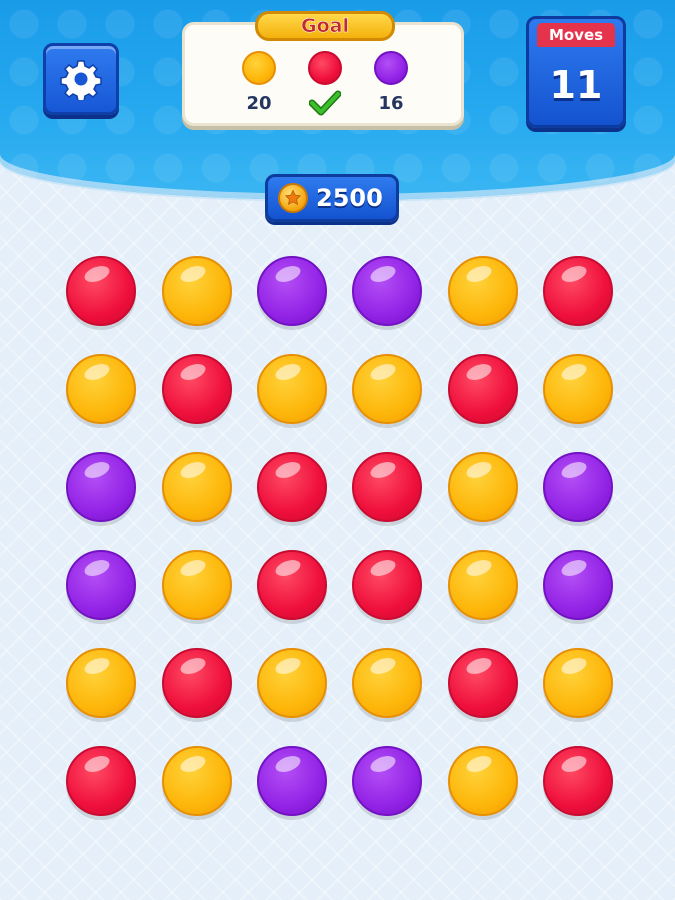 The image size is (675, 900). I want to click on goal-completed, so click(325, 103).